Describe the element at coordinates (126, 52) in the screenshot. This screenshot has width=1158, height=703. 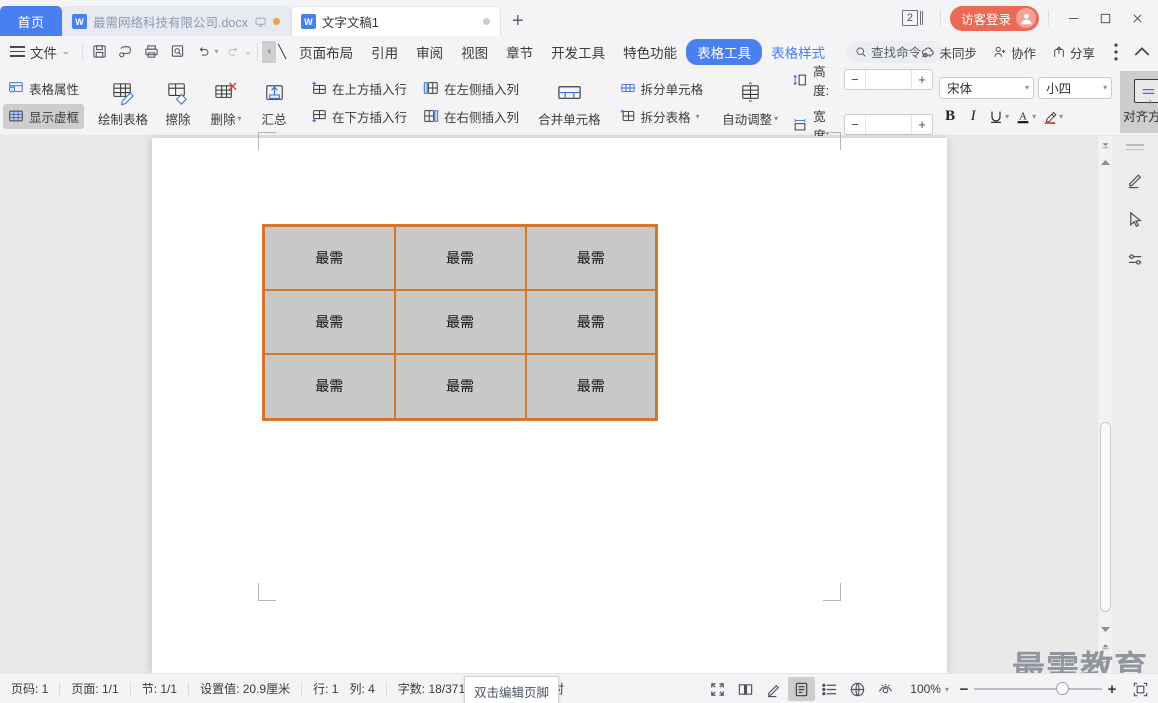
I see `save-as-cloud-icon` at that location.